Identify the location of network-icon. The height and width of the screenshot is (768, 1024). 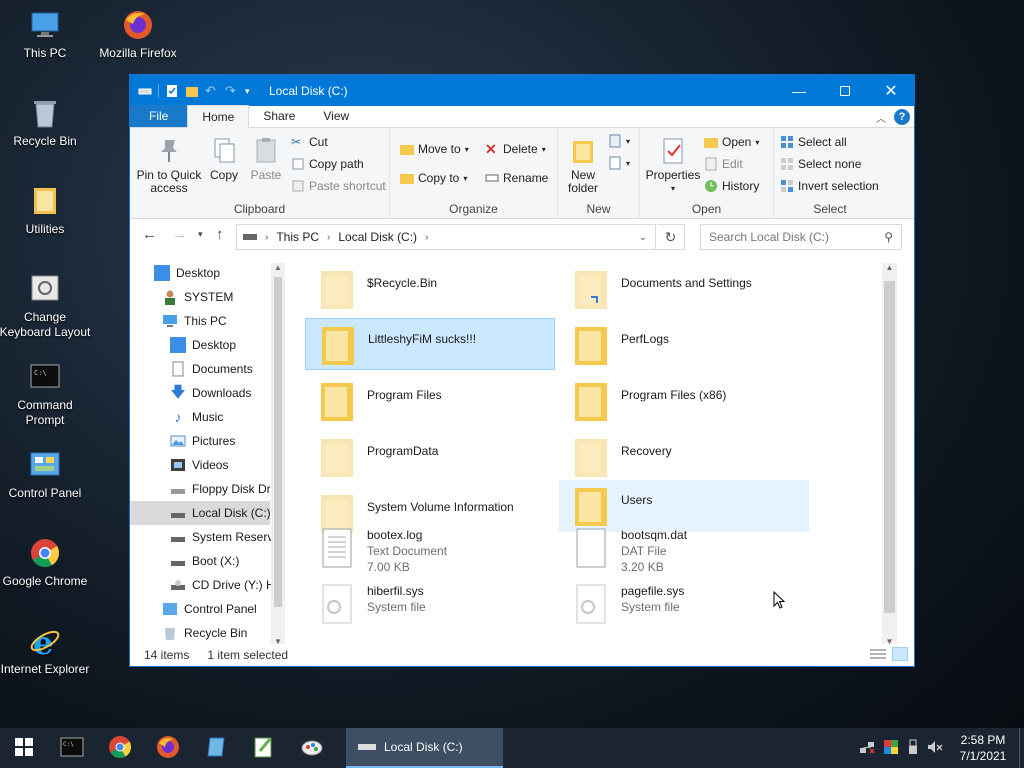
(867, 748).